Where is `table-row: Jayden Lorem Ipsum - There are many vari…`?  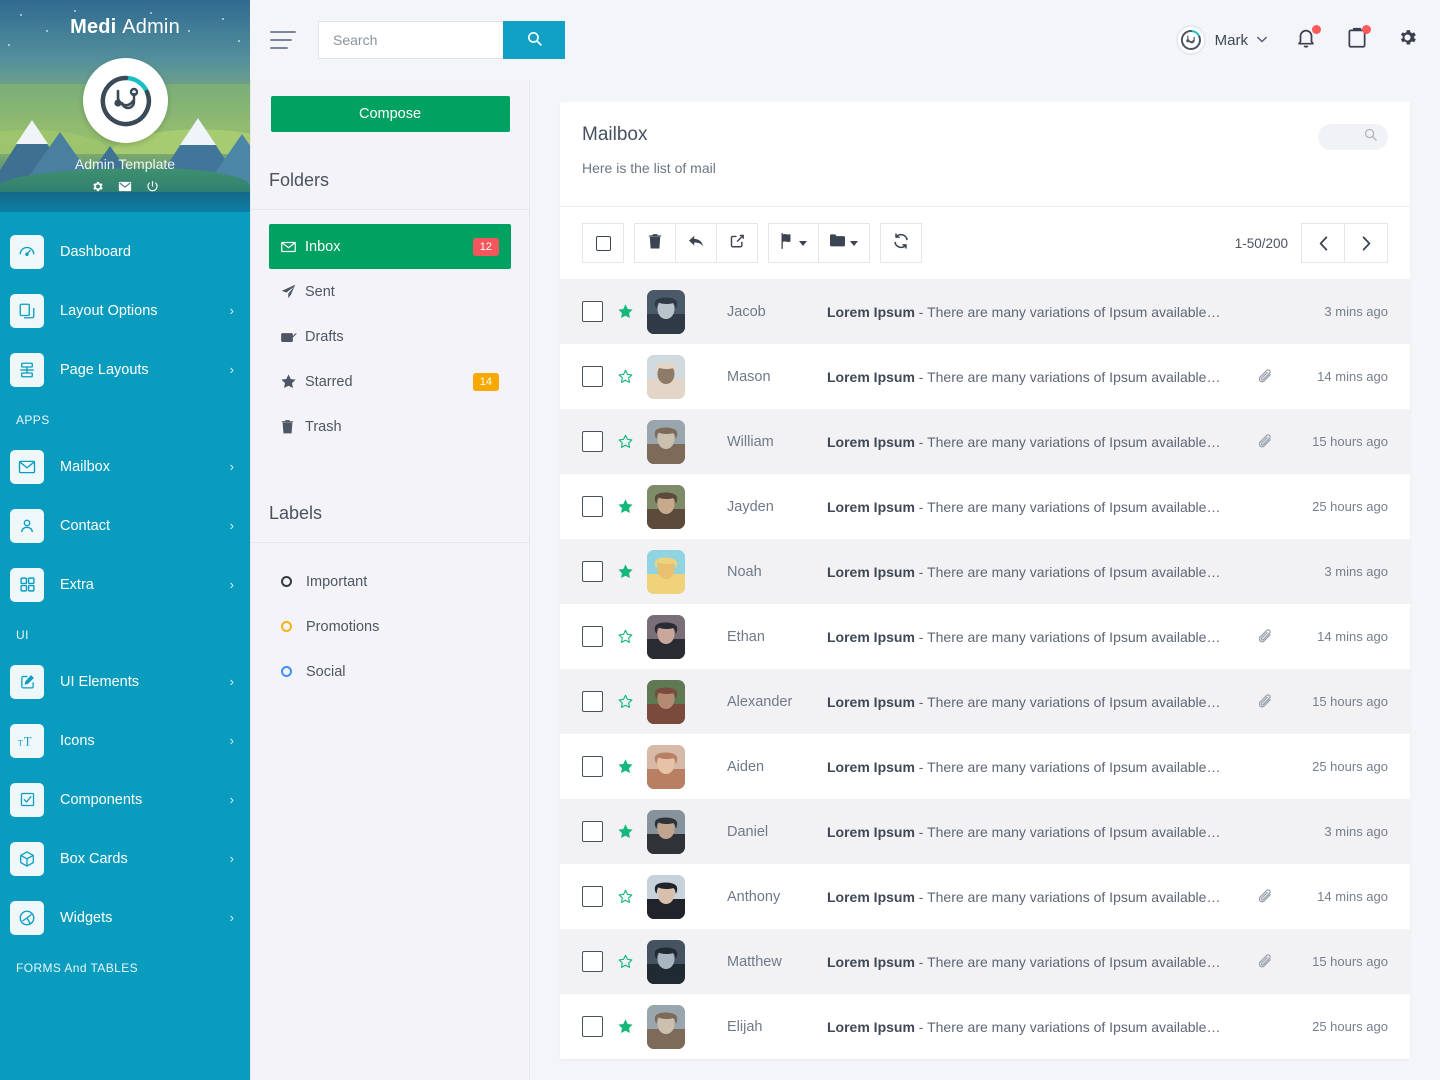 table-row: Jayden Lorem Ipsum - There are many vari… is located at coordinates (985, 506).